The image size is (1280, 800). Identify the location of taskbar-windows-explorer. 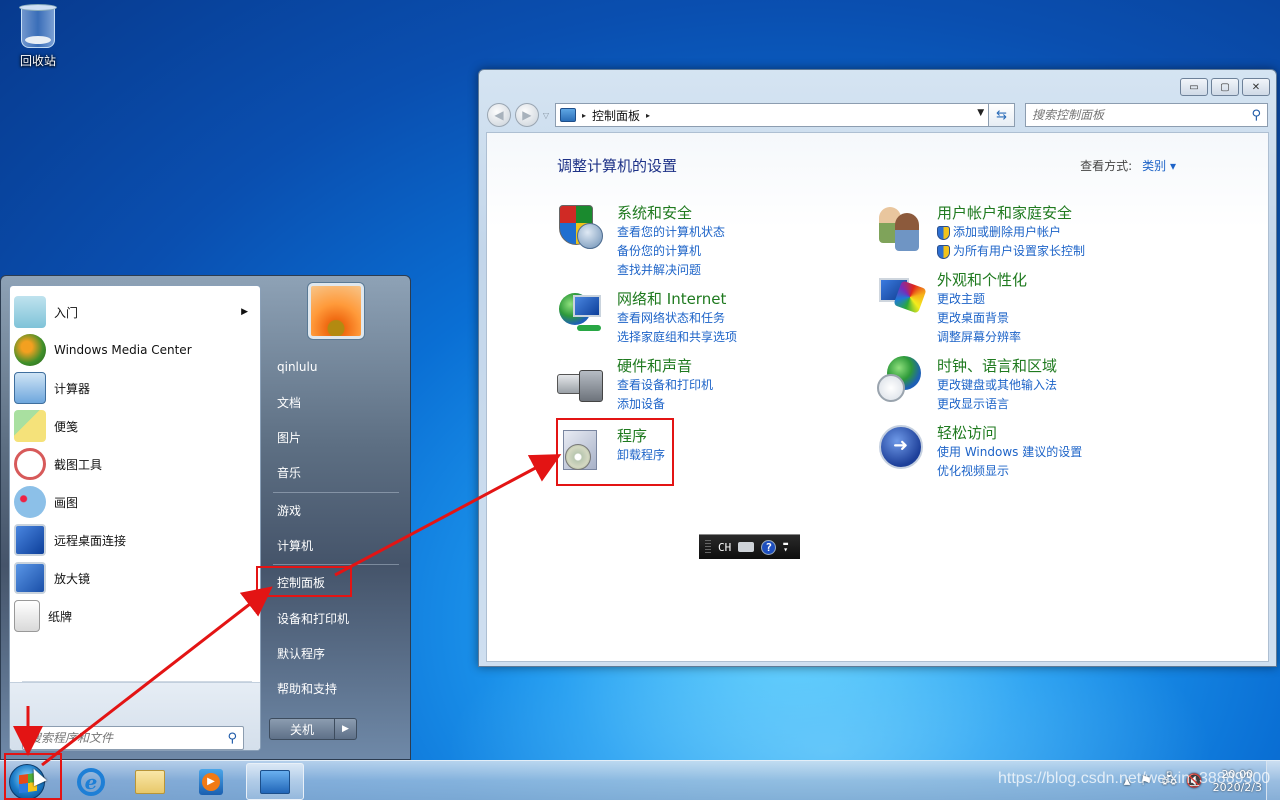
(150, 781).